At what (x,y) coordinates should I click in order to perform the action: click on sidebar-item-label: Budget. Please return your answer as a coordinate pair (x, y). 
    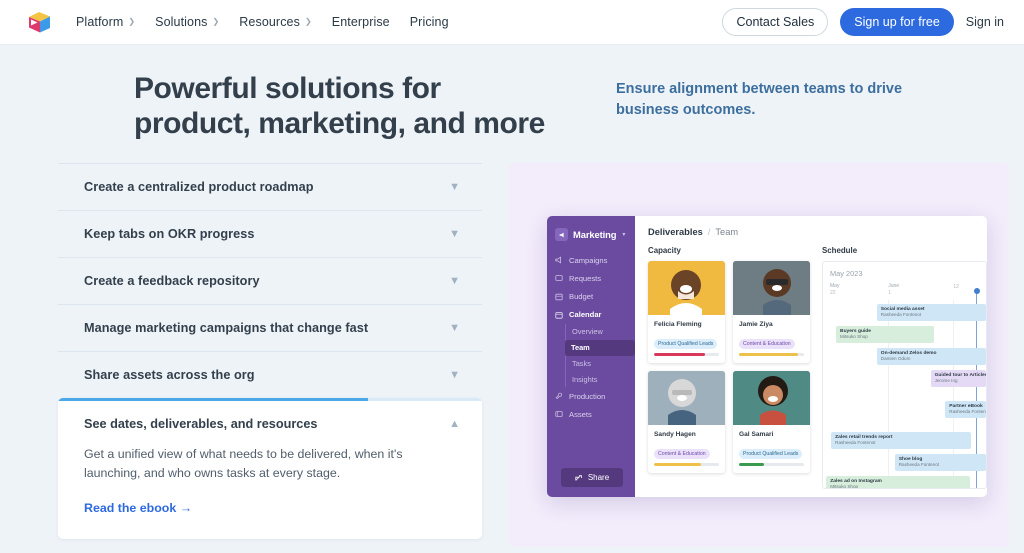
    Looking at the image, I should click on (581, 297).